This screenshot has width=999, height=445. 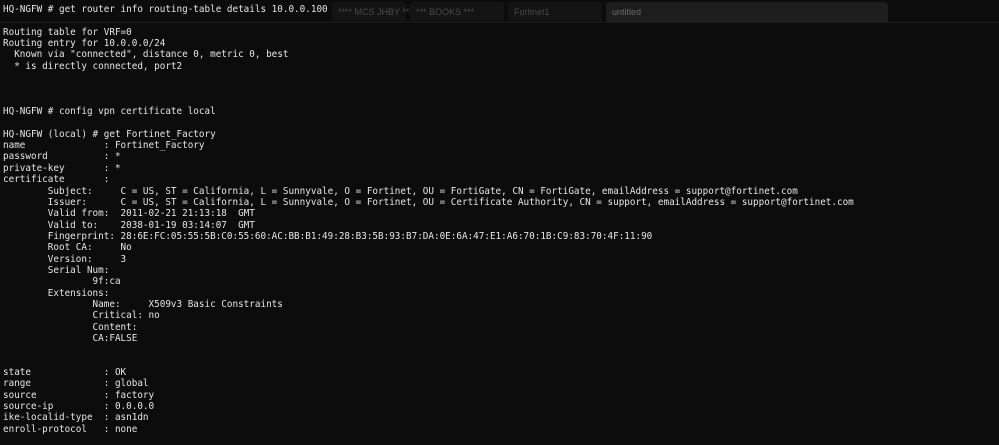 I want to click on terminal-line: name : Fortinet_Factory, so click(x=104, y=146).